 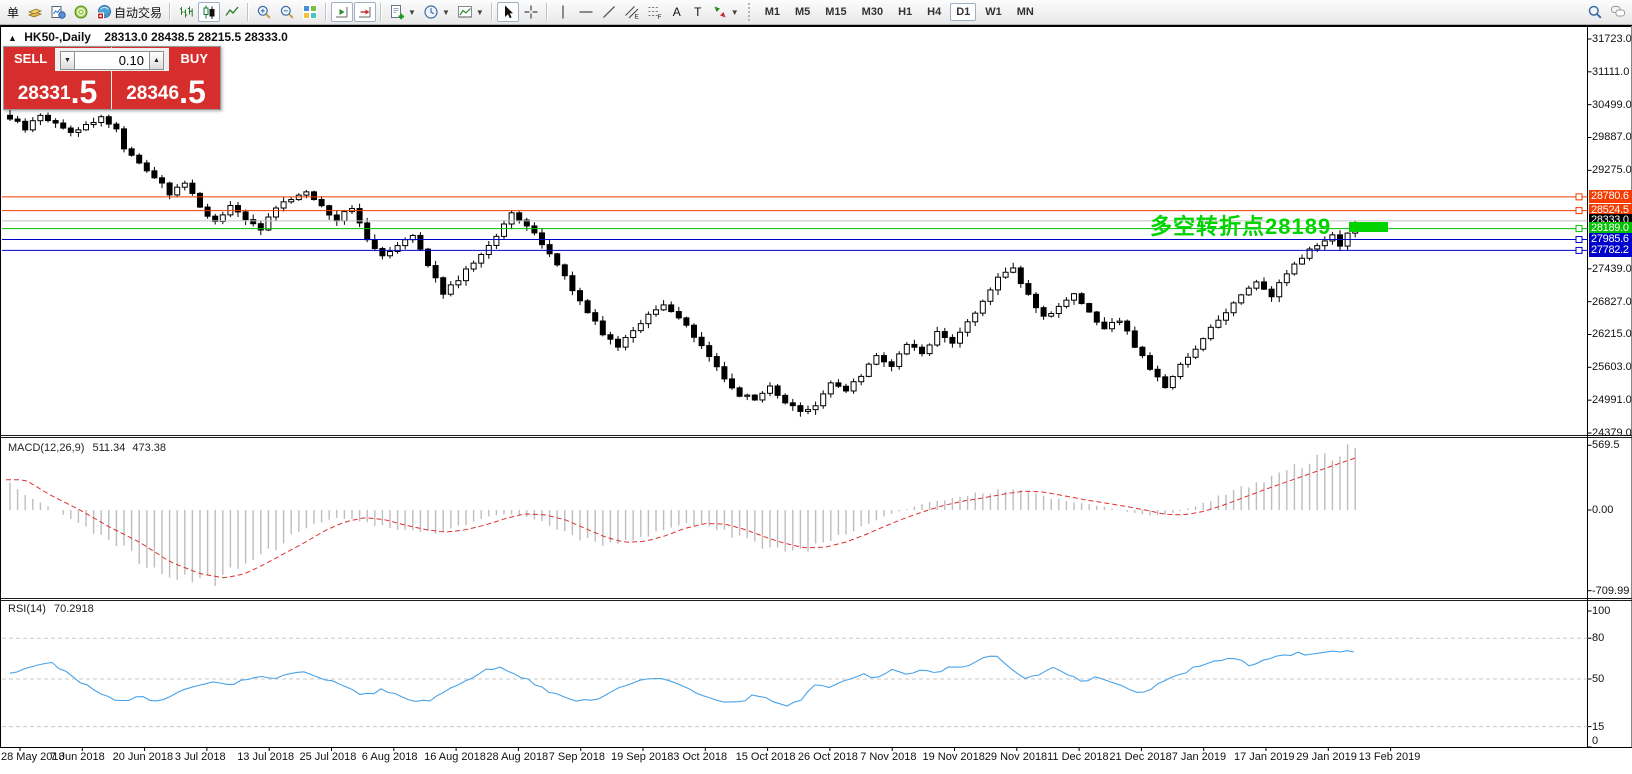 I want to click on price-axis, so click(x=1610, y=386).